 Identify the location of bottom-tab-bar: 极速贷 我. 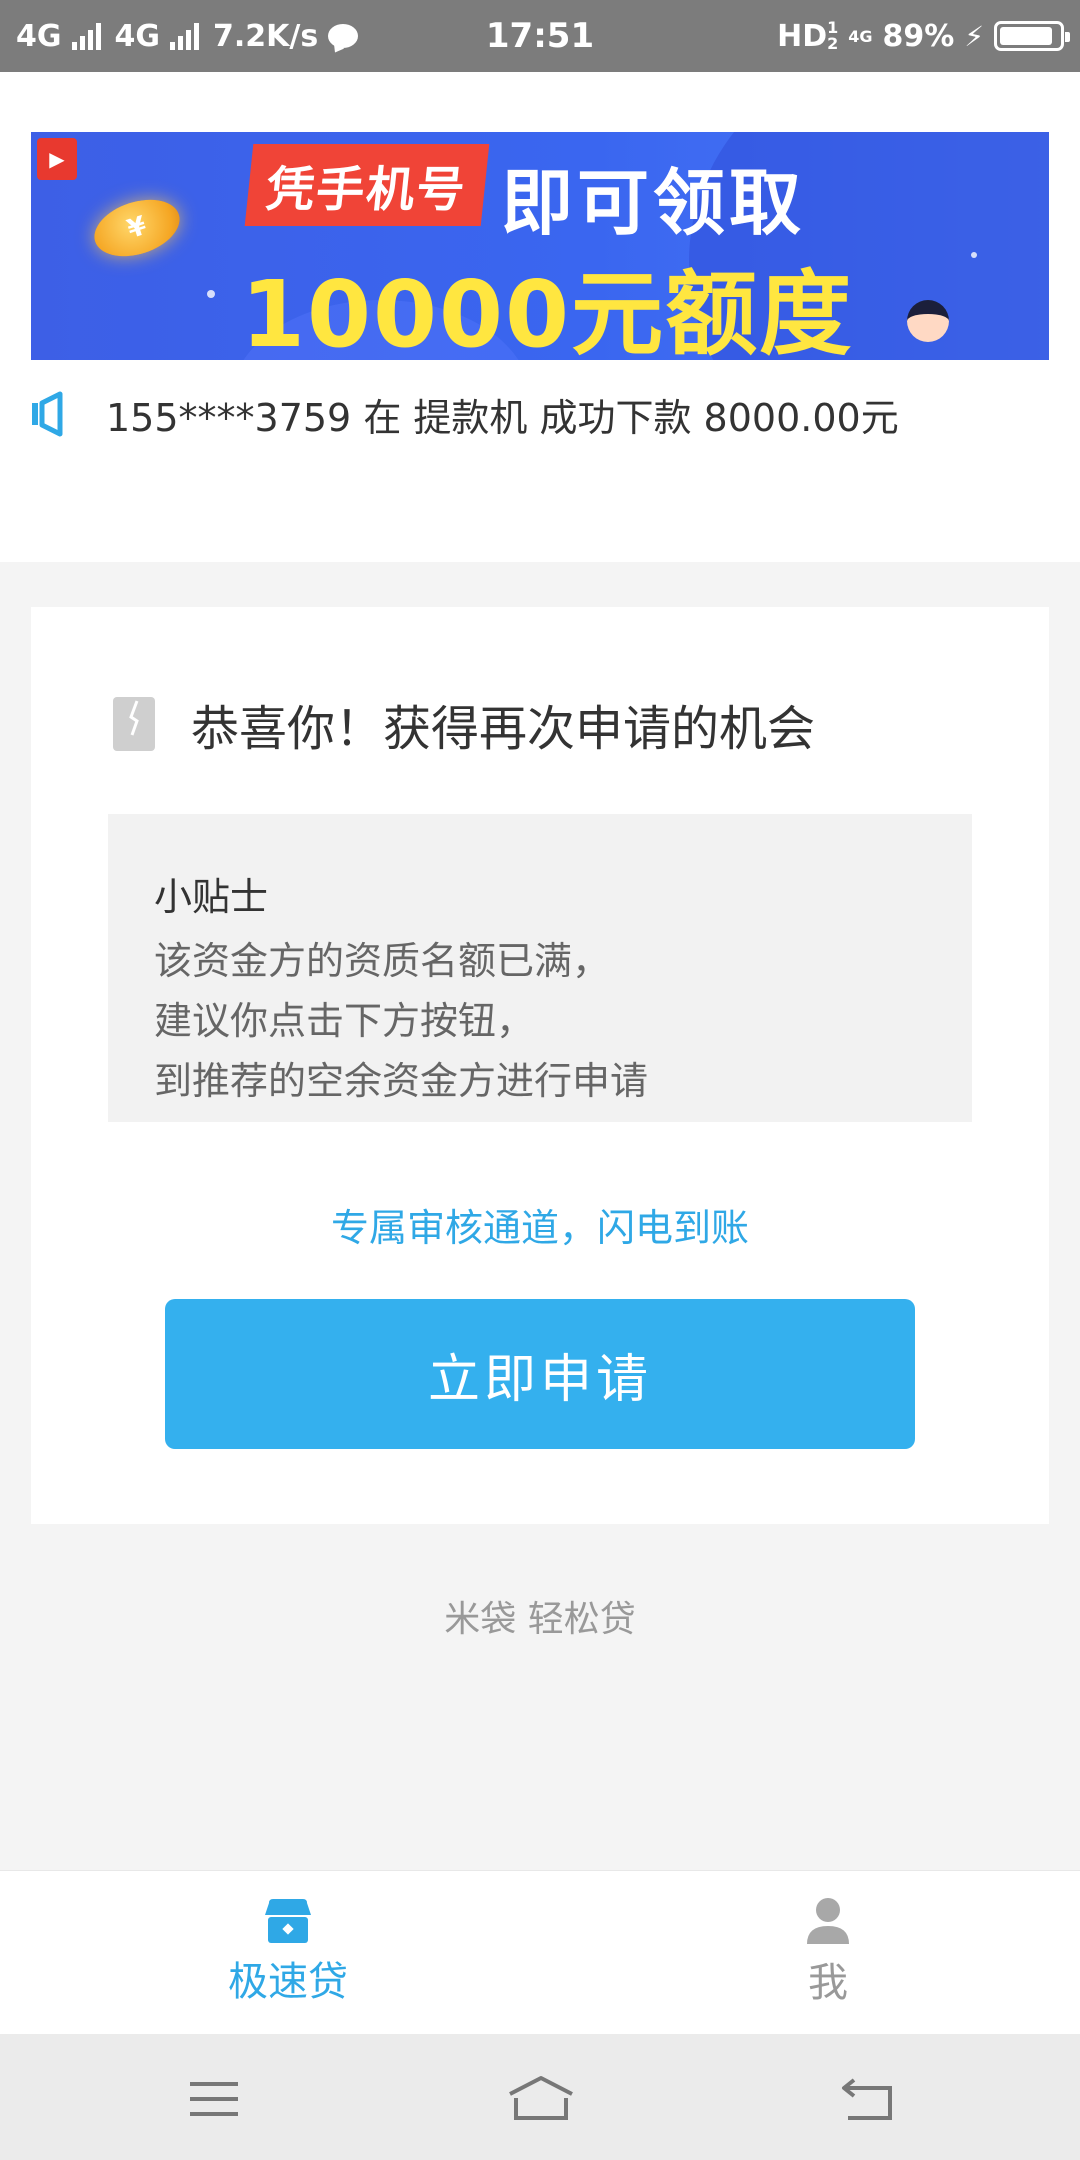
(540, 1952).